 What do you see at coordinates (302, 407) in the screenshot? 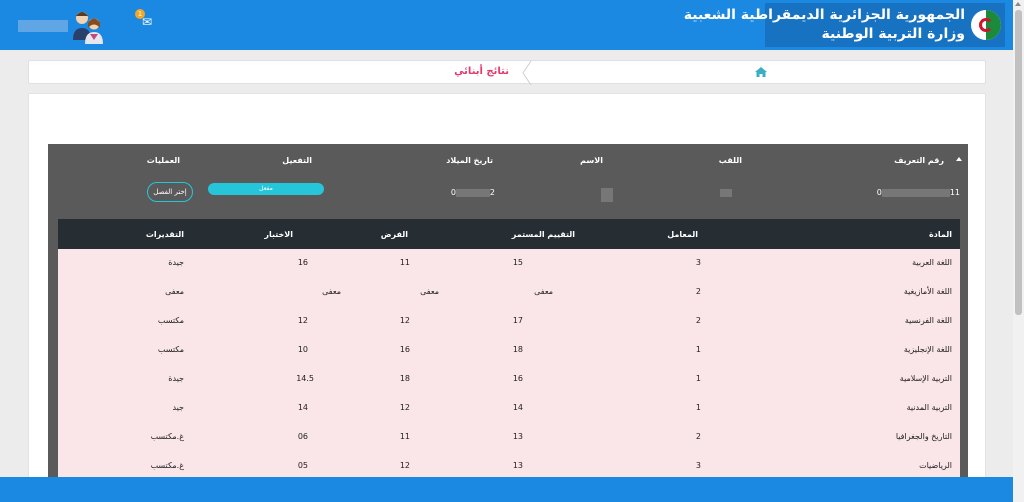
I see `cell-exam: 14` at bounding box center [302, 407].